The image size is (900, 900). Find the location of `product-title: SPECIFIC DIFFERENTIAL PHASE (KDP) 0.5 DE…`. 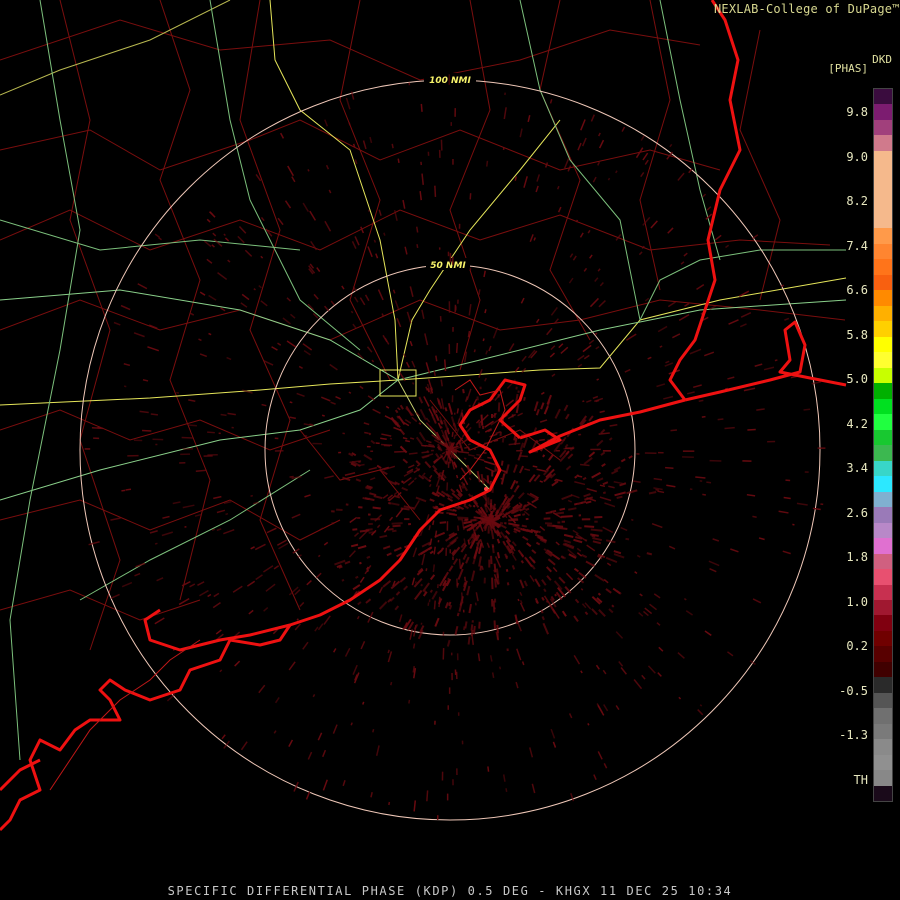

product-title: SPECIFIC DIFFERENTIAL PHASE (KDP) 0.5 DE… is located at coordinates (450, 891).